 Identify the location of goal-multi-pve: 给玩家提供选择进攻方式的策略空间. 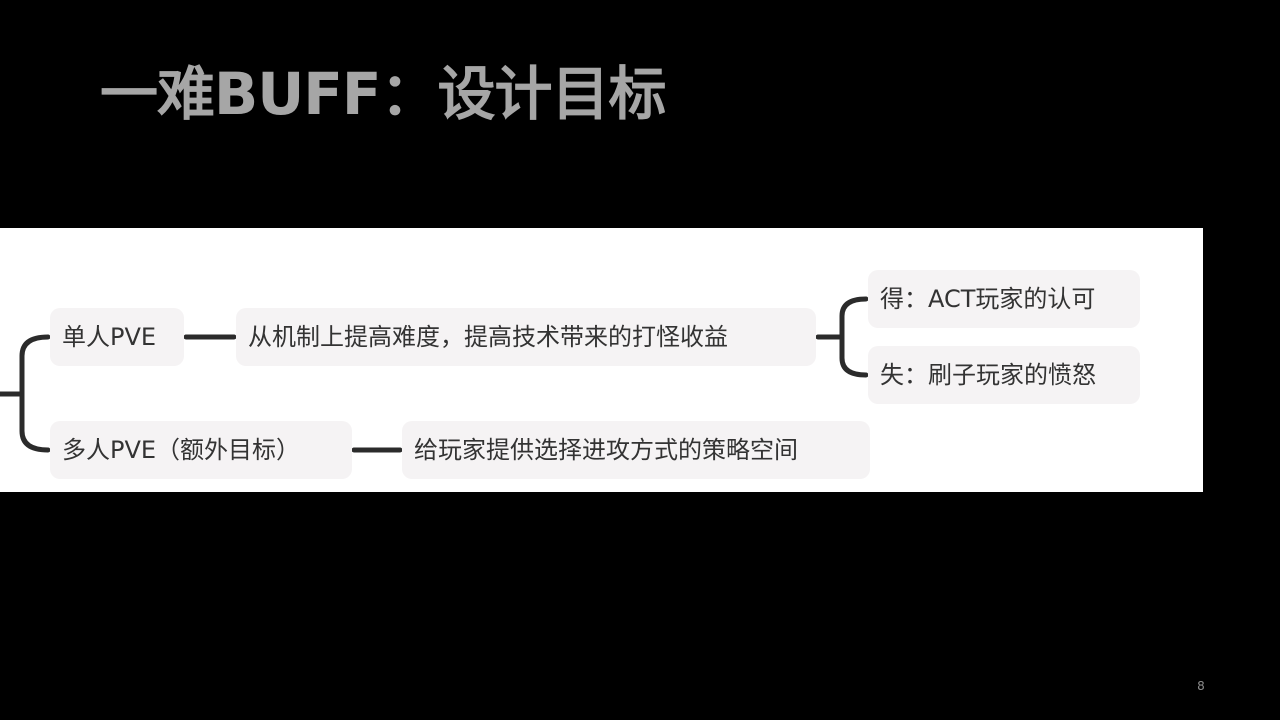
(636, 450).